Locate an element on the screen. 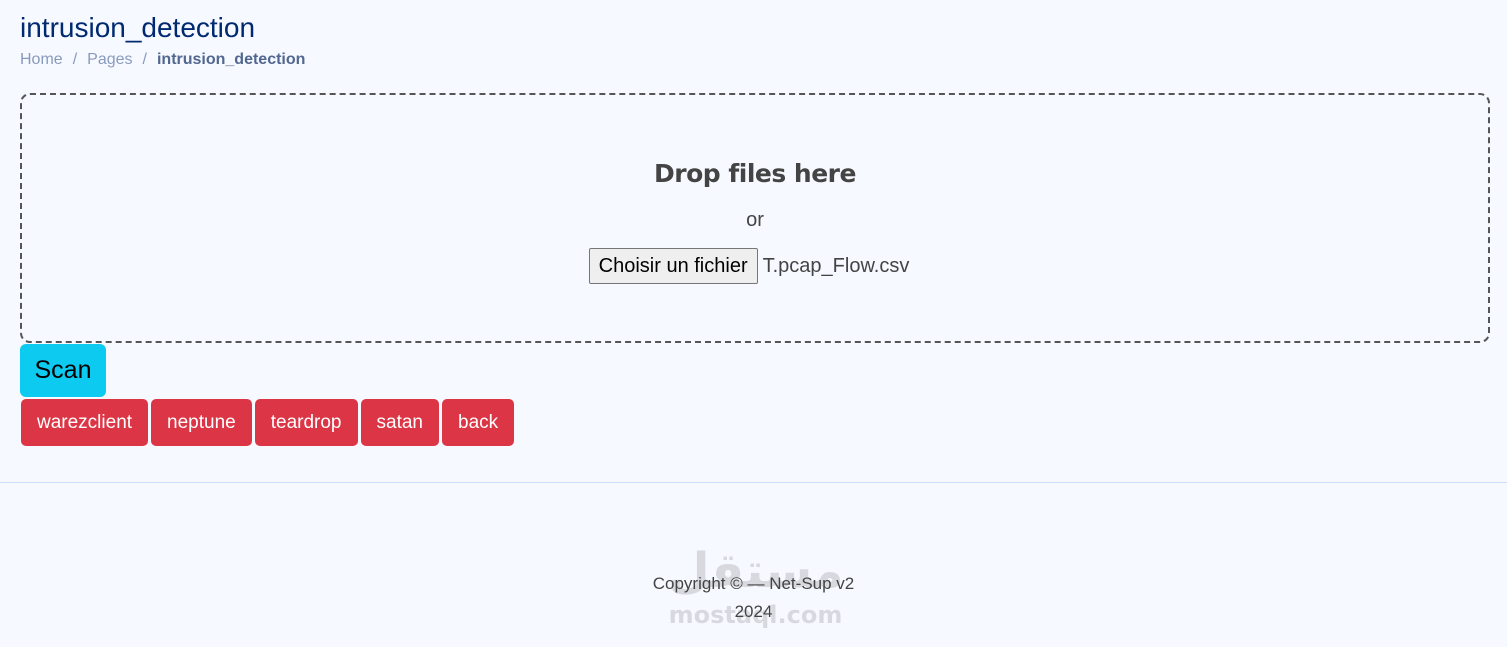 The height and width of the screenshot is (647, 1507). warezclient-button: warezclient is located at coordinates (85, 422).